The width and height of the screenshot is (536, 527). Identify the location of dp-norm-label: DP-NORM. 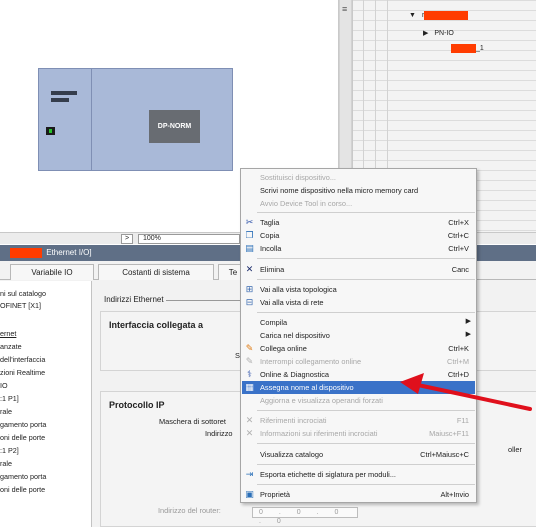
(174, 126).